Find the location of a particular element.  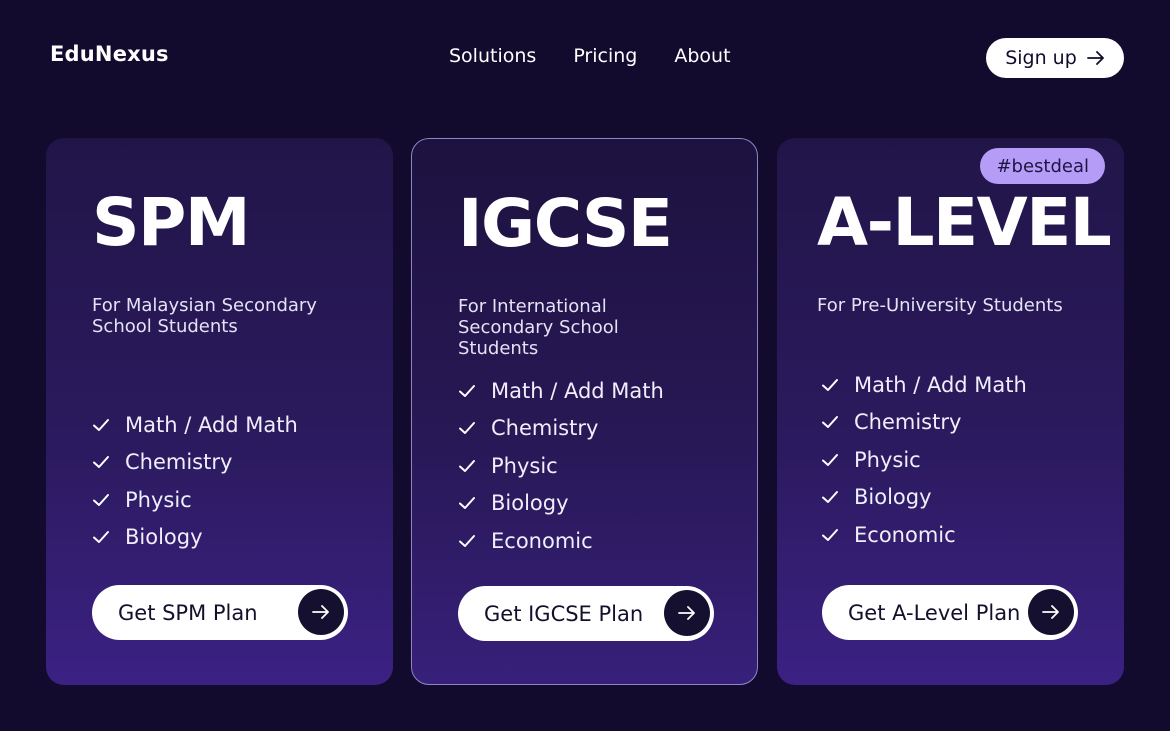

nav-about: About is located at coordinates (702, 56).